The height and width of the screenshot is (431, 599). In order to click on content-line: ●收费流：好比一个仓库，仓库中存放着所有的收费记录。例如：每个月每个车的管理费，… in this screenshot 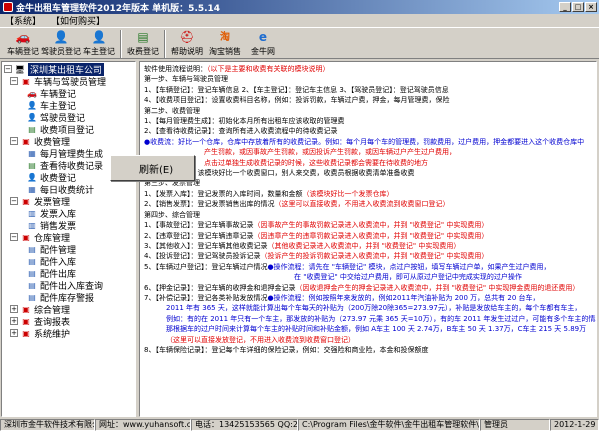, I will do `click(364, 141)`.